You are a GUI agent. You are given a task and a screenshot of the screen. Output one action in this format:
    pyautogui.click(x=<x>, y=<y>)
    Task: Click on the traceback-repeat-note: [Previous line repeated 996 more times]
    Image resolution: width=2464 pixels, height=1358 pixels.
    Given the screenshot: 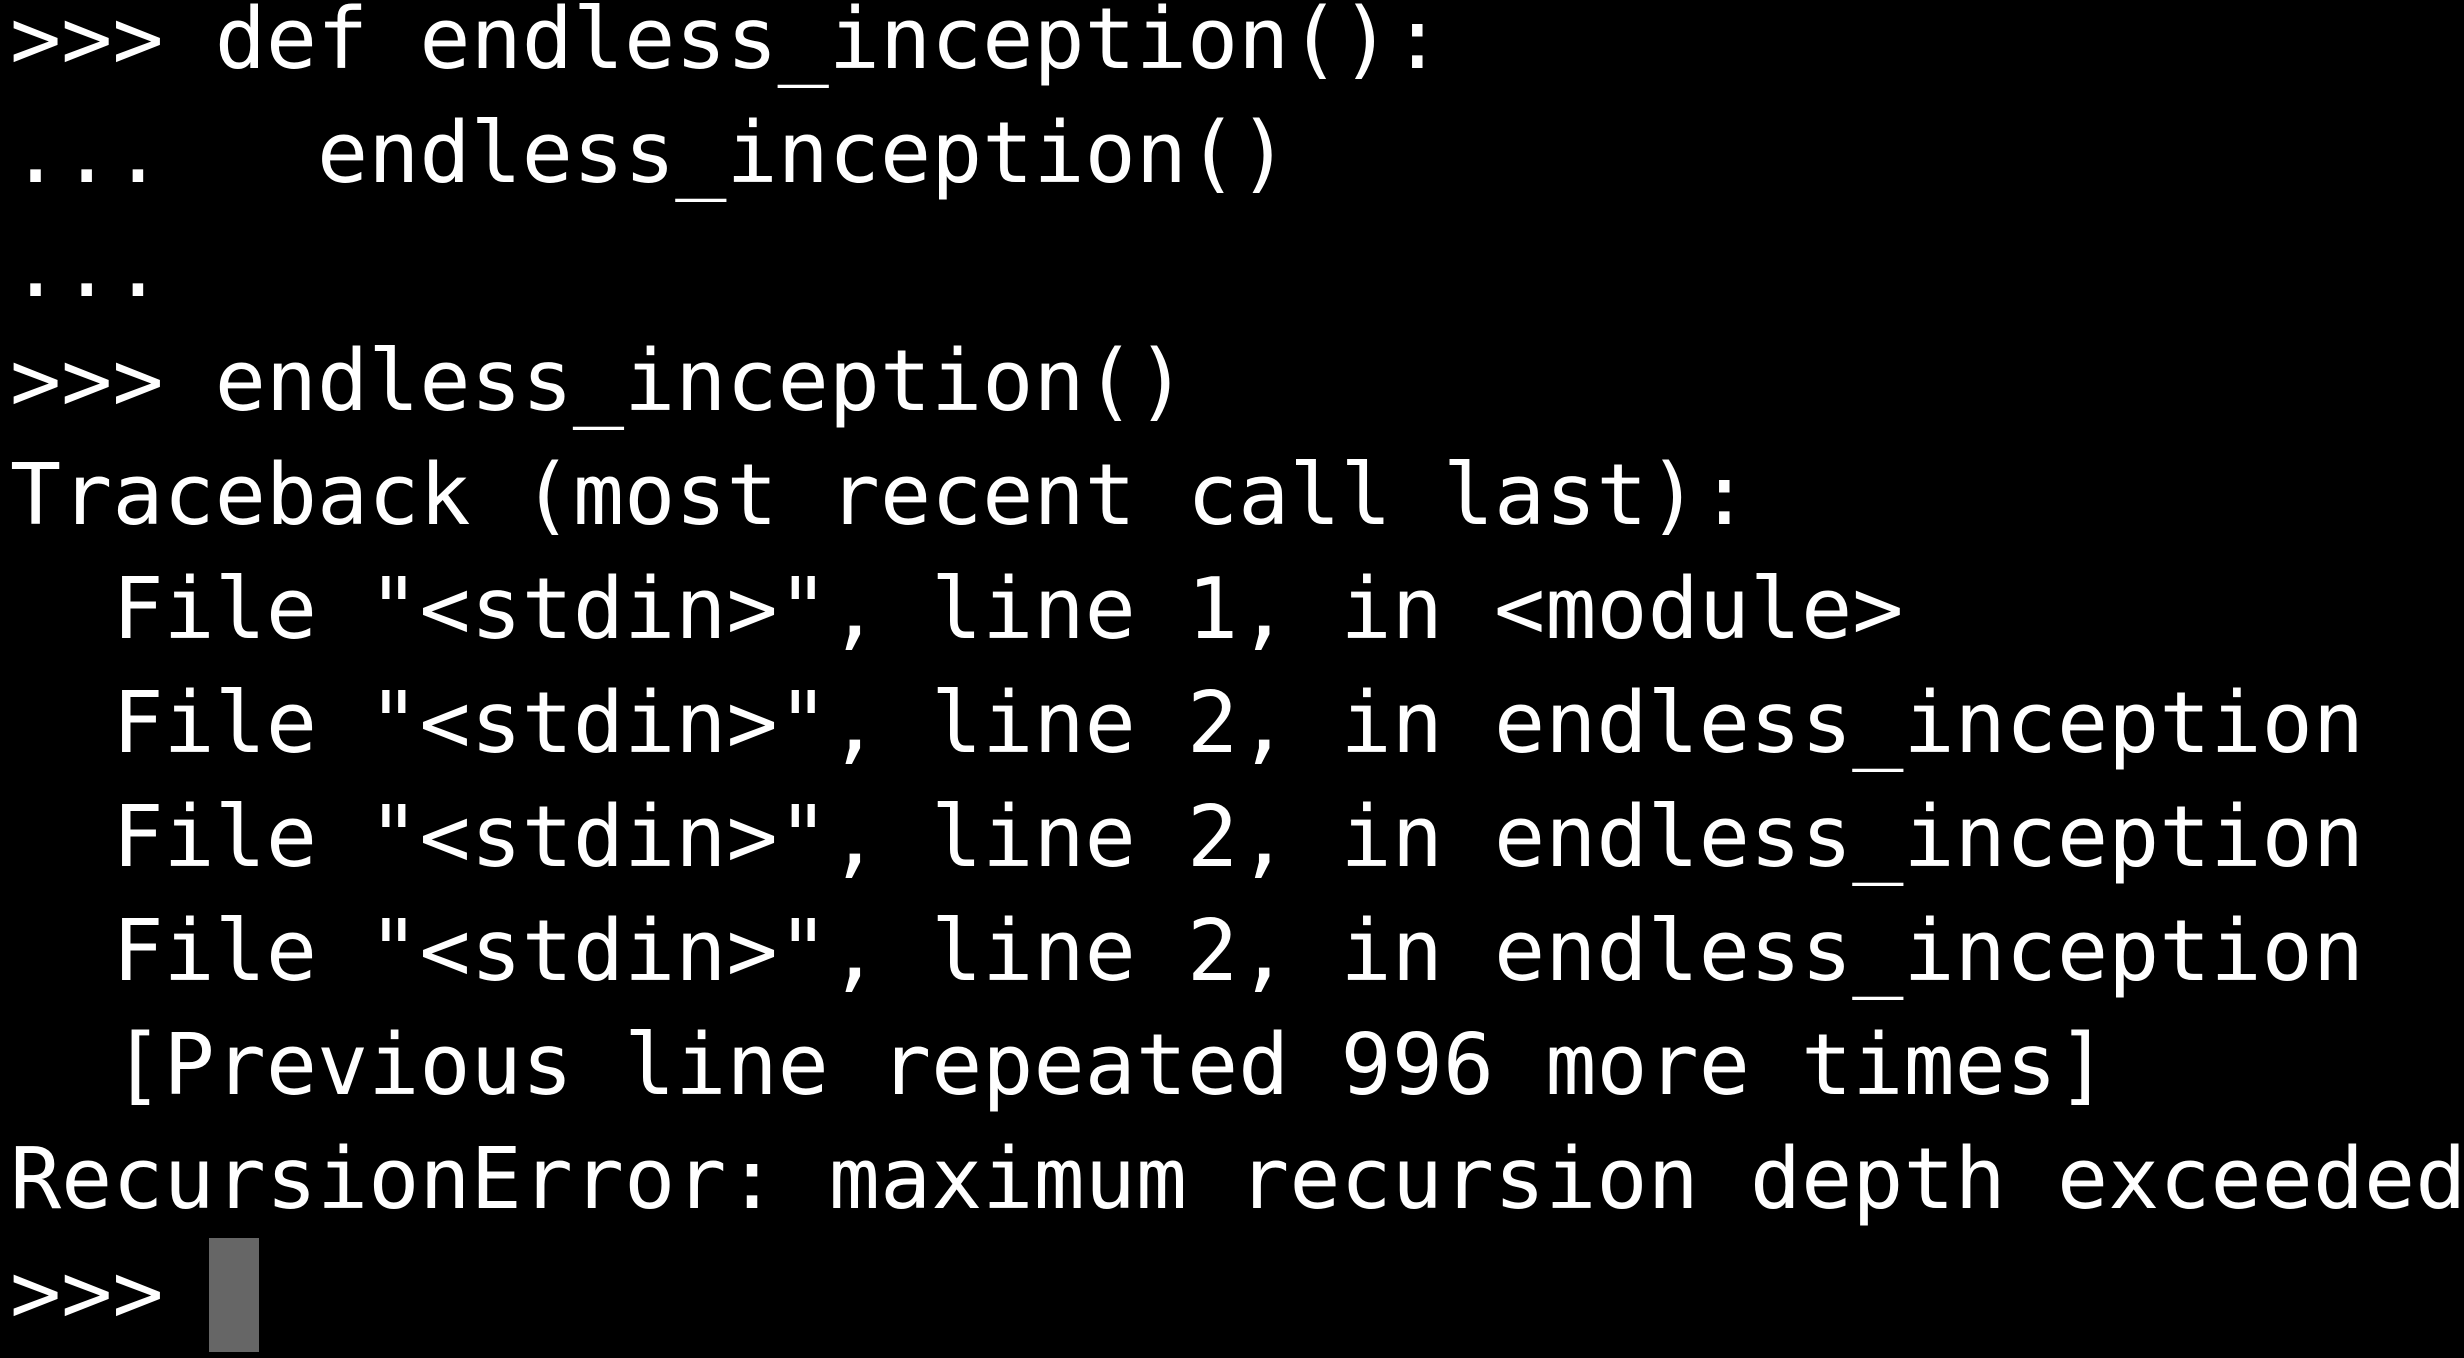 What is the action you would take?
    pyautogui.click(x=1059, y=1065)
    